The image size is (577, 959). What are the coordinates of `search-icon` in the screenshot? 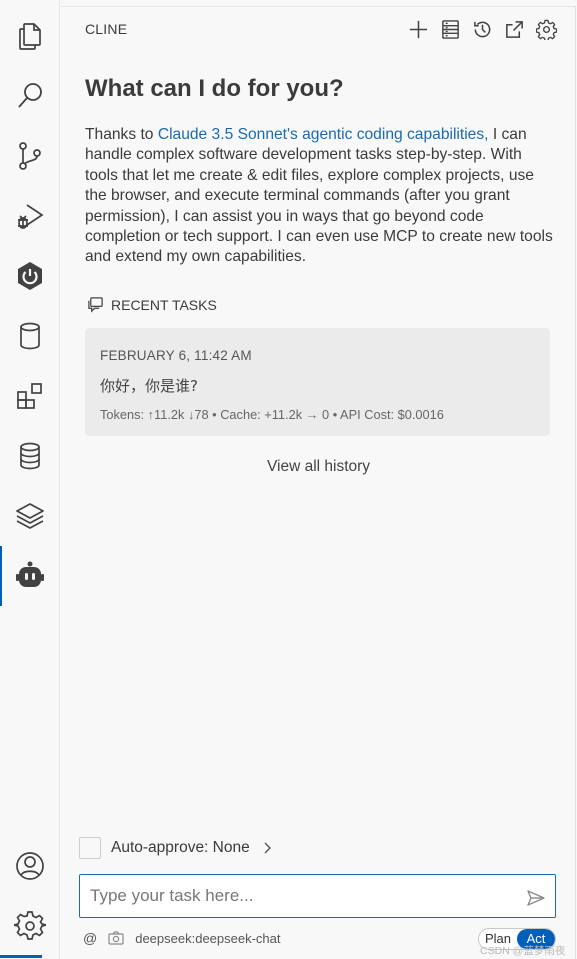 It's located at (30, 95).